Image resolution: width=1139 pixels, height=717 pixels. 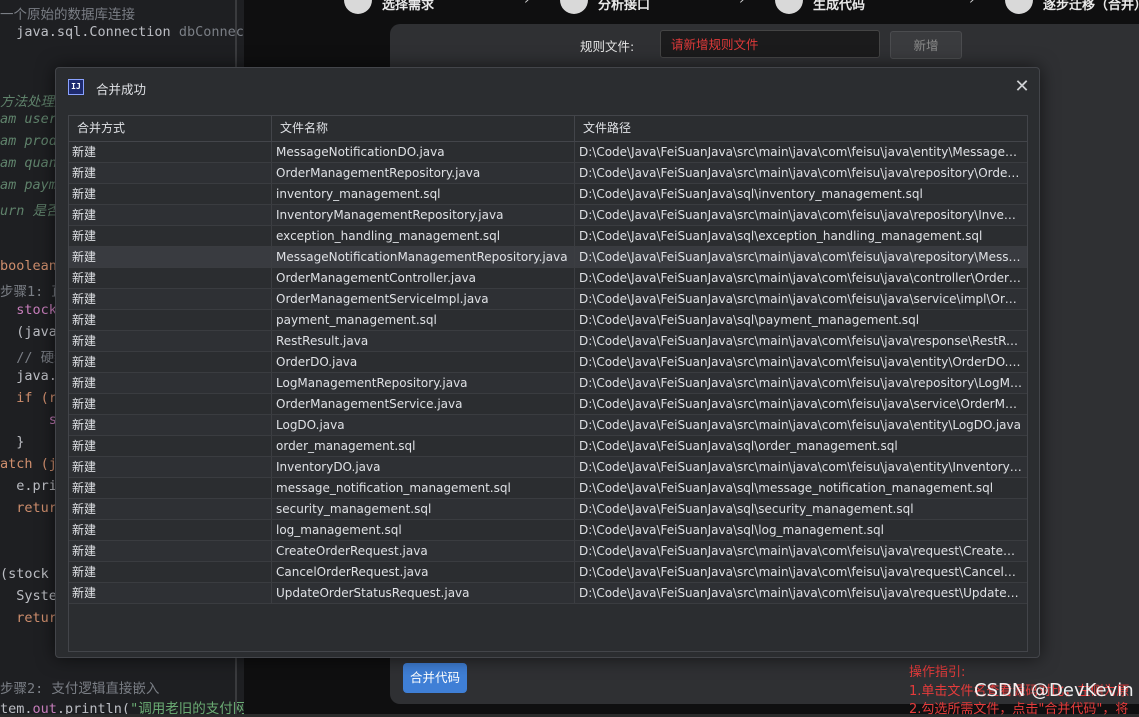 What do you see at coordinates (548, 603) in the screenshot?
I see `row-divider` at bounding box center [548, 603].